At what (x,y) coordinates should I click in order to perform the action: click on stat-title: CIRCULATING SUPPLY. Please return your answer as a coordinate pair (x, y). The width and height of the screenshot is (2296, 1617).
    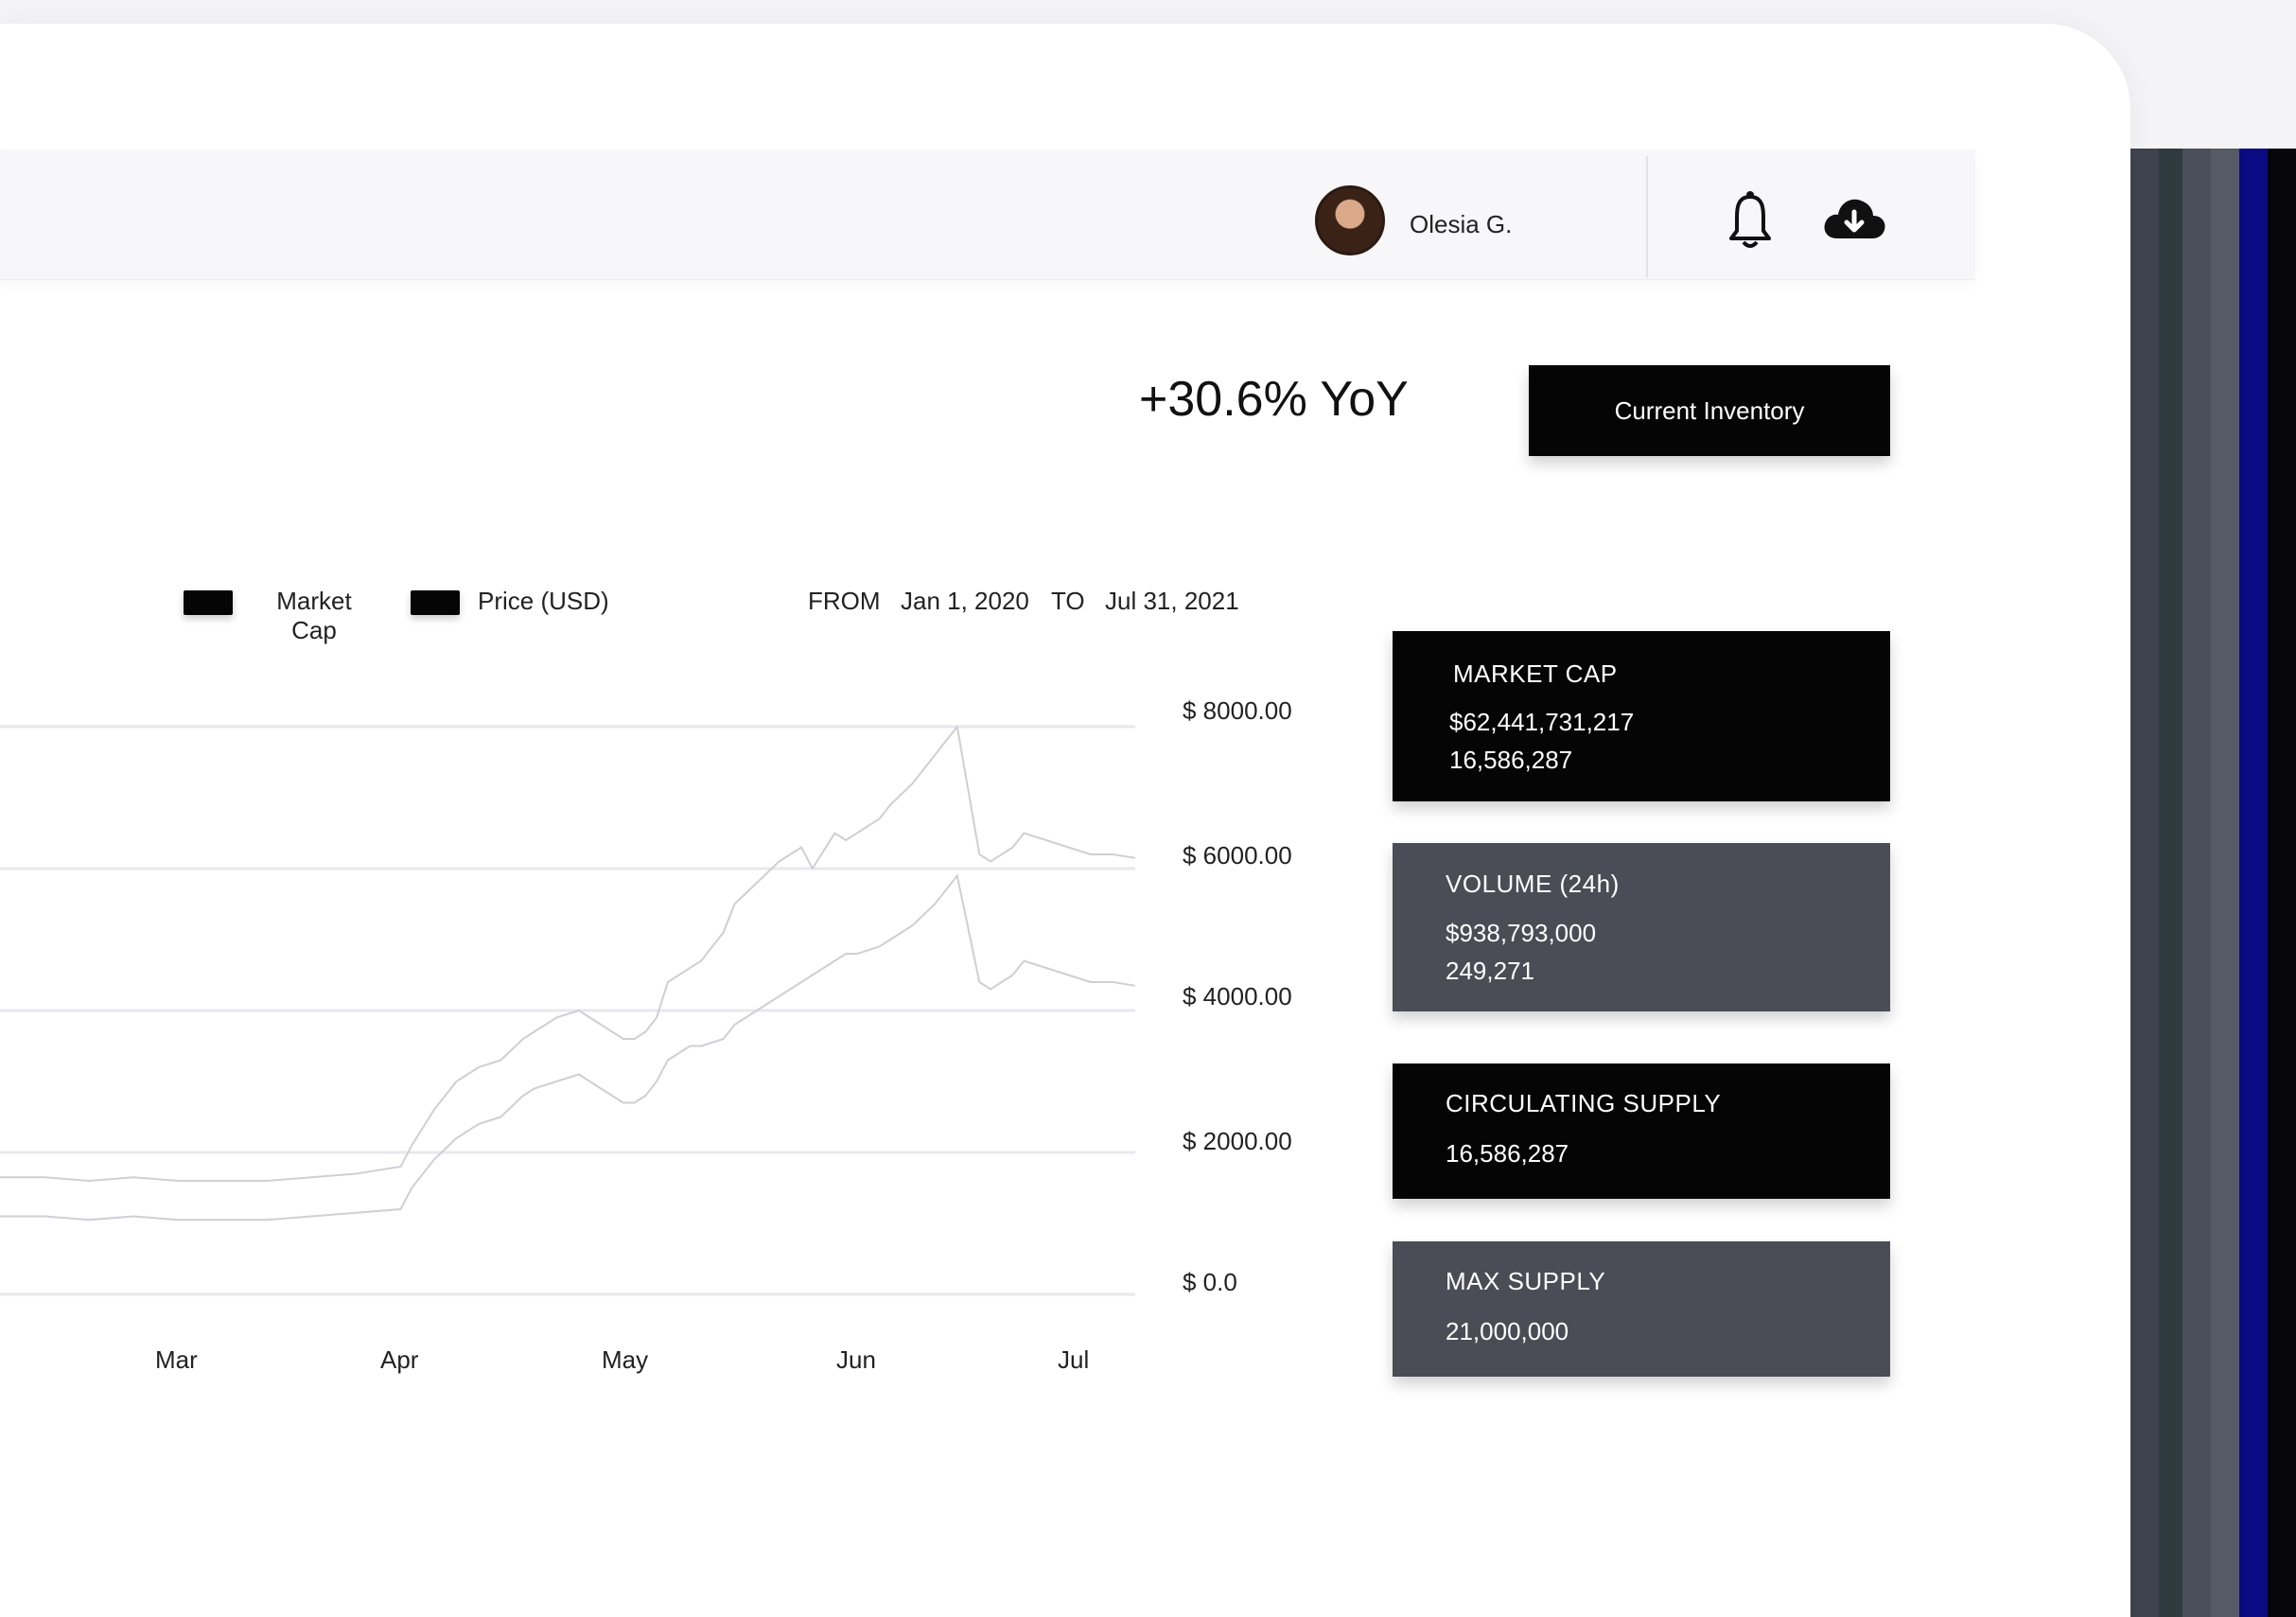
    Looking at the image, I should click on (1584, 1103).